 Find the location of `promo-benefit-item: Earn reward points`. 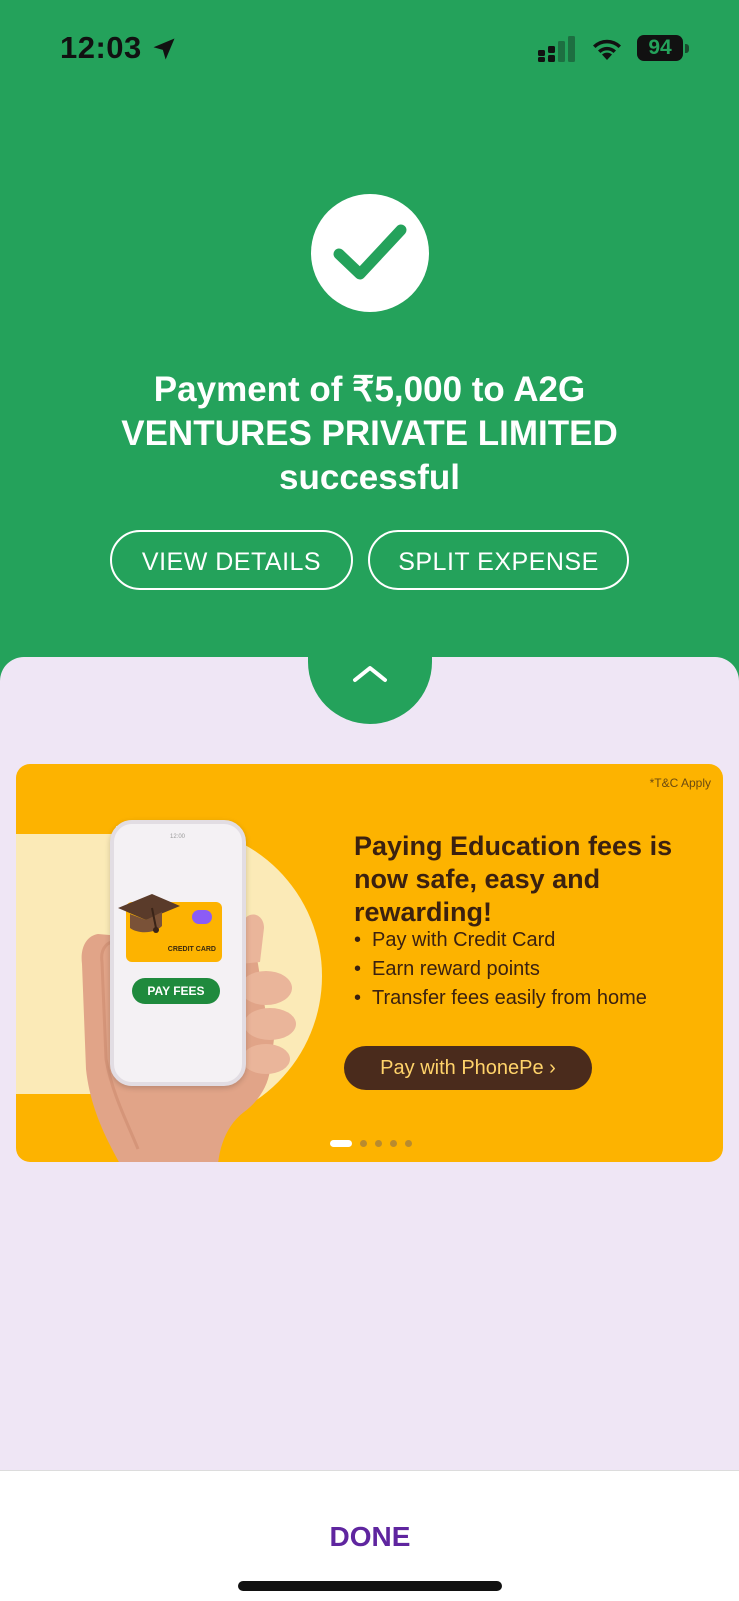

promo-benefit-item: Earn reward points is located at coordinates (534, 969).